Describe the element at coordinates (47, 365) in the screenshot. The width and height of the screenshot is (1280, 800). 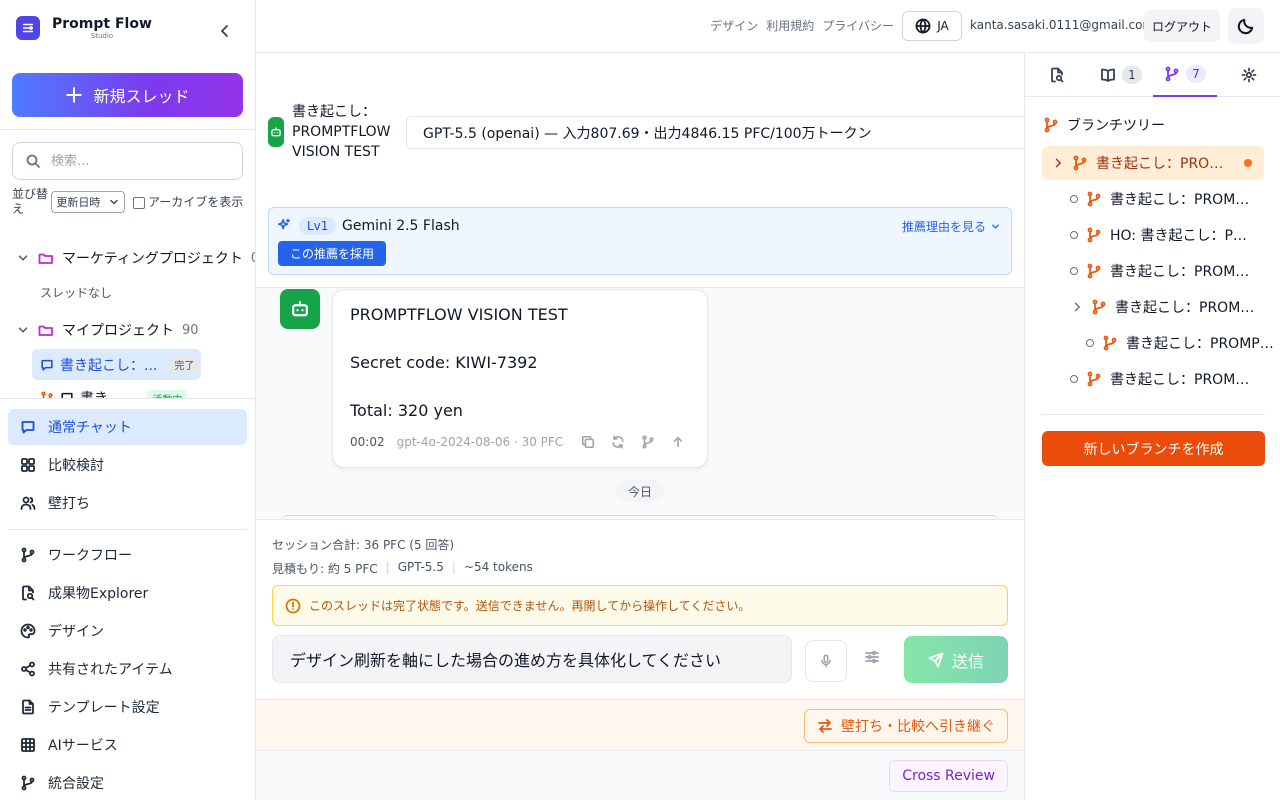
I see `chat-icon` at that location.